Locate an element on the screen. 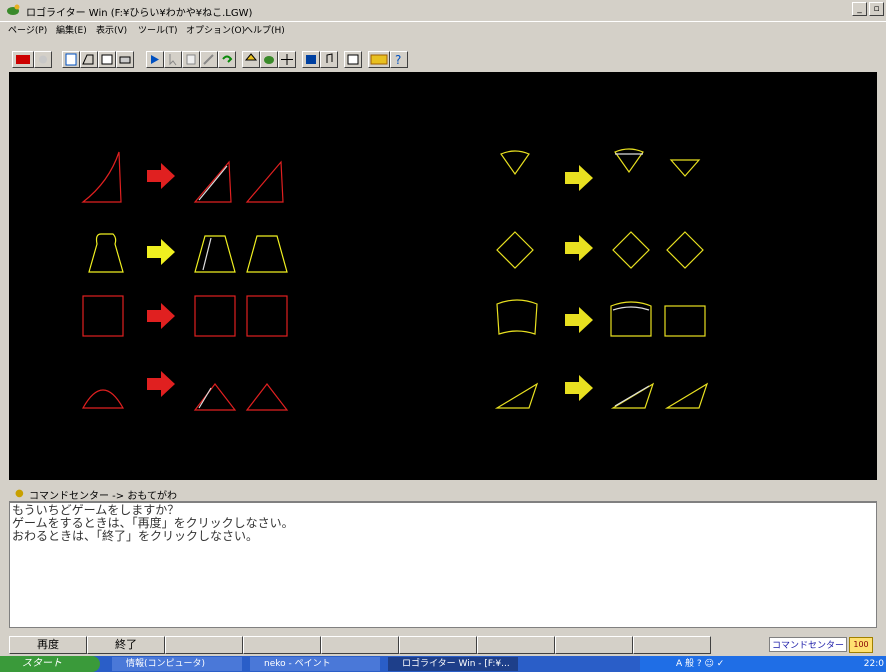 Image resolution: width=886 pixels, height=672 pixels. command-center-title: コマンドセンター -> おもてがわ is located at coordinates (103, 496).